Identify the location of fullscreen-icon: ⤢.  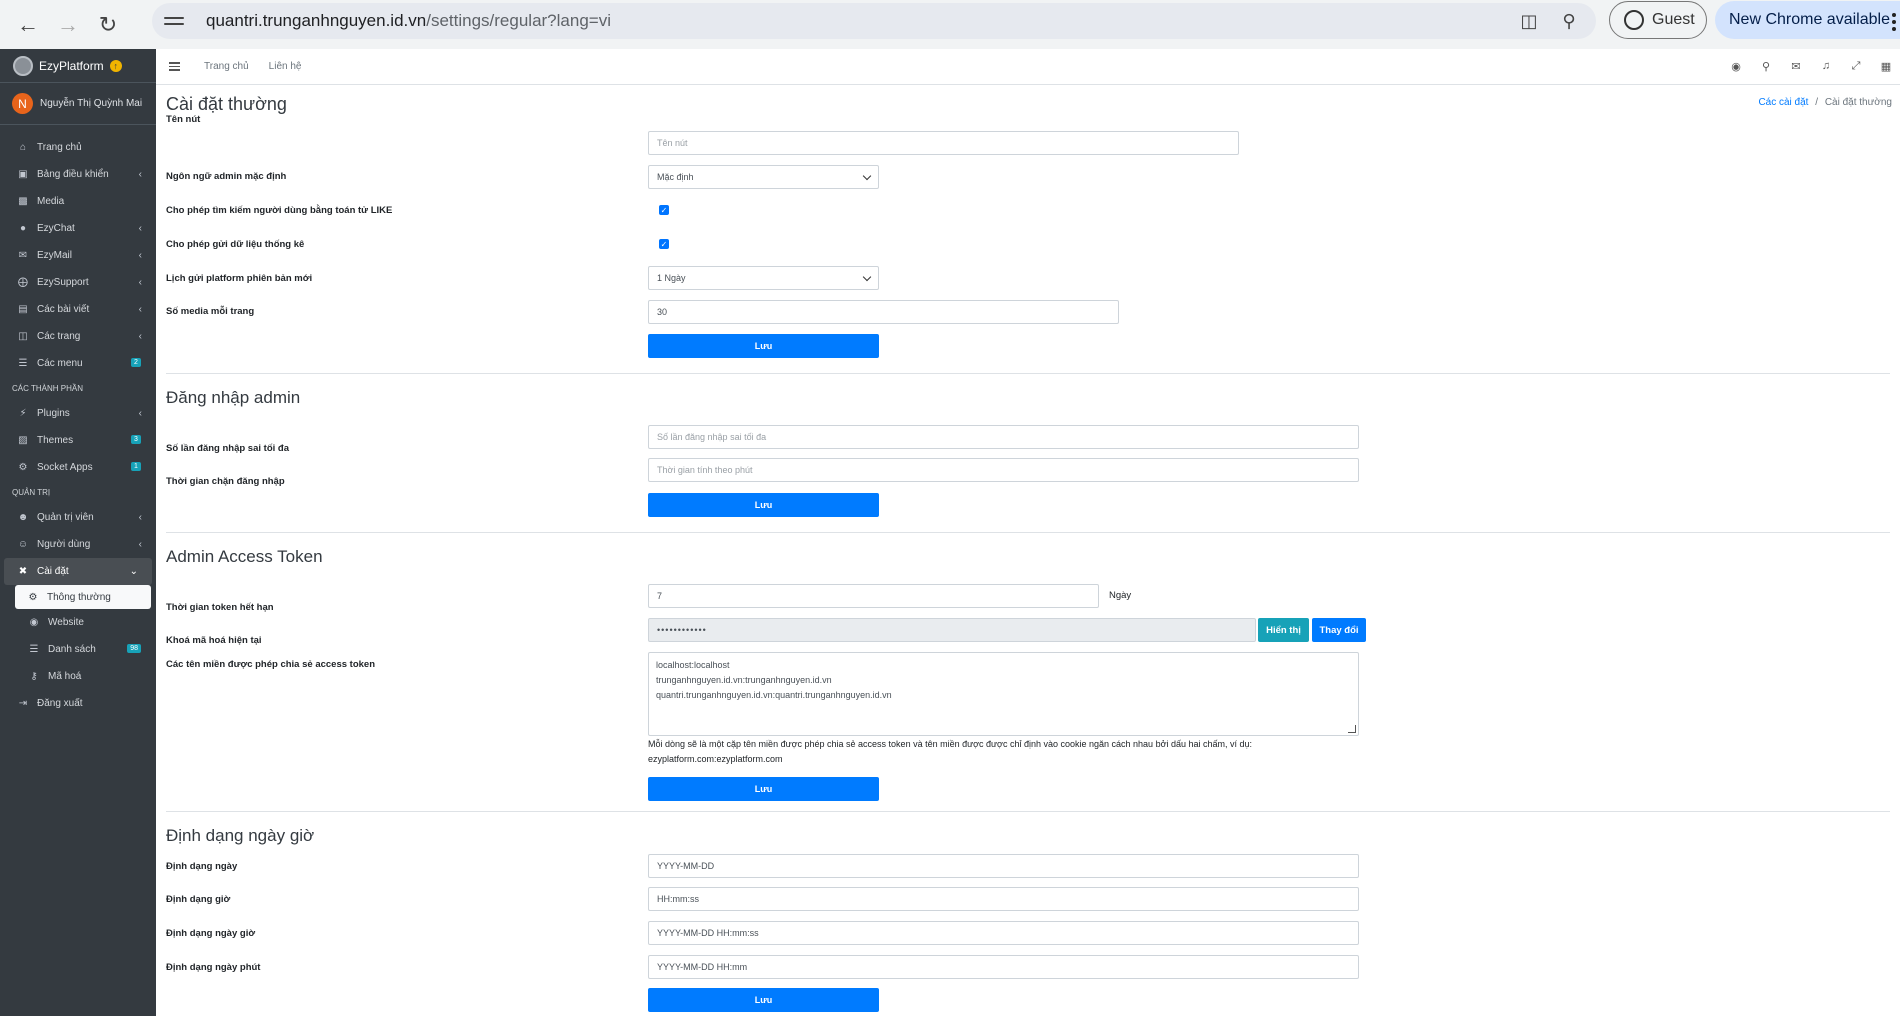
(1856, 66).